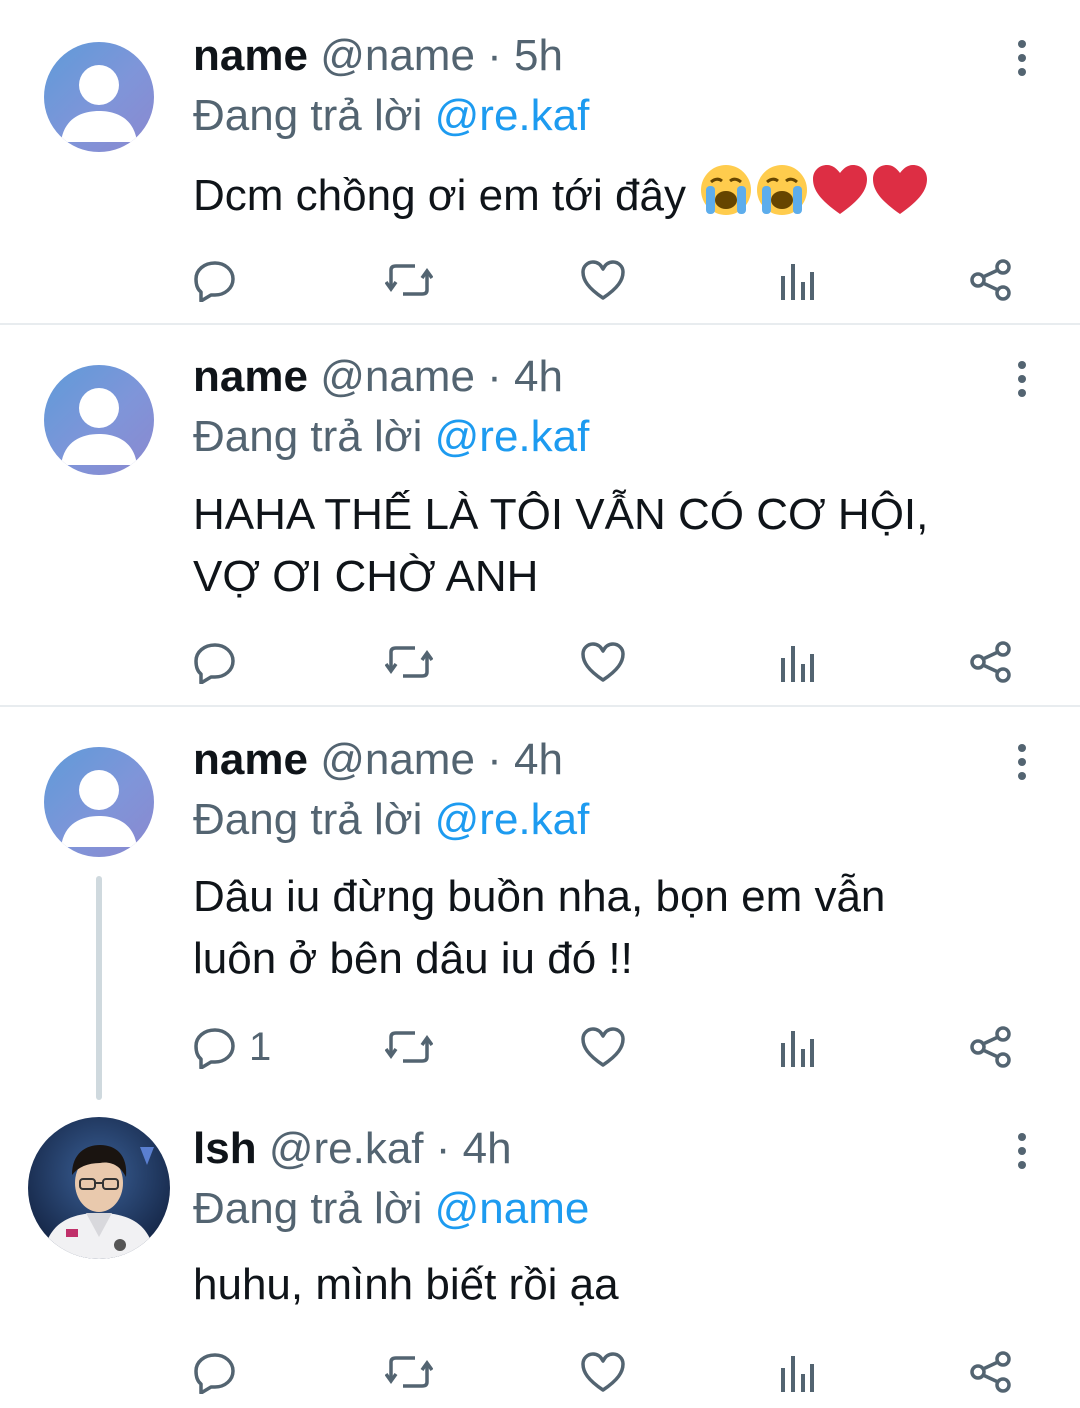  Describe the element at coordinates (225, 1148) in the screenshot. I see `display-name: lsh` at that location.